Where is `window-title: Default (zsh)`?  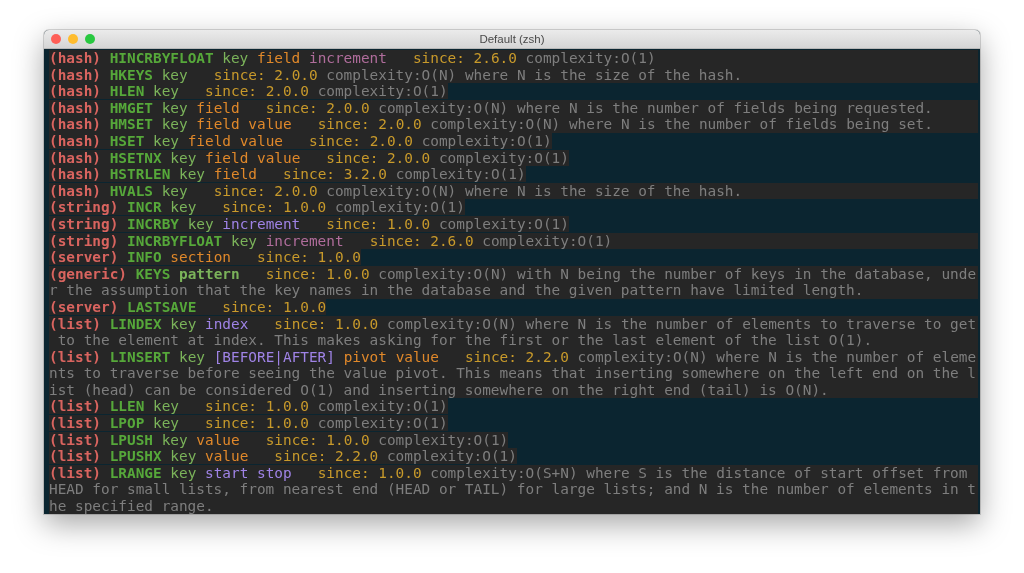 window-title: Default (zsh) is located at coordinates (512, 39).